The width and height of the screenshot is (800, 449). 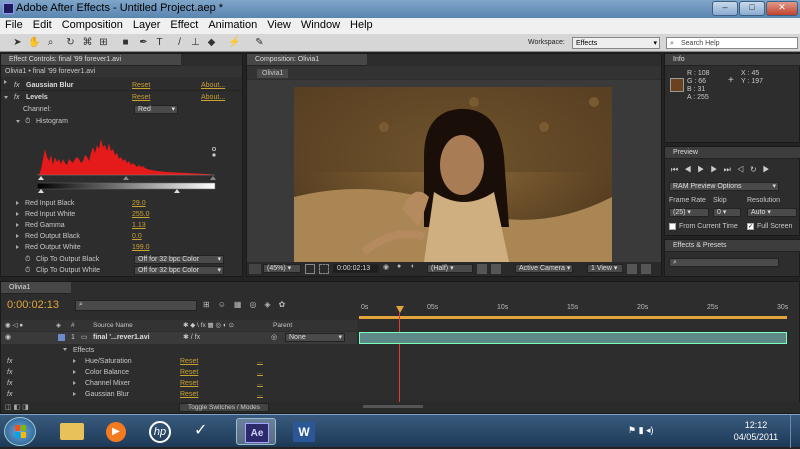 I want to click on ram-preview-icon: ▶, so click(x=769, y=169).